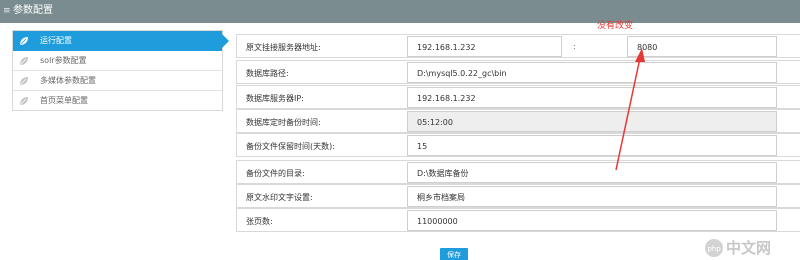 The image size is (800, 260). I want to click on watermark-text-value: 桐乡市档案局, so click(441, 197).